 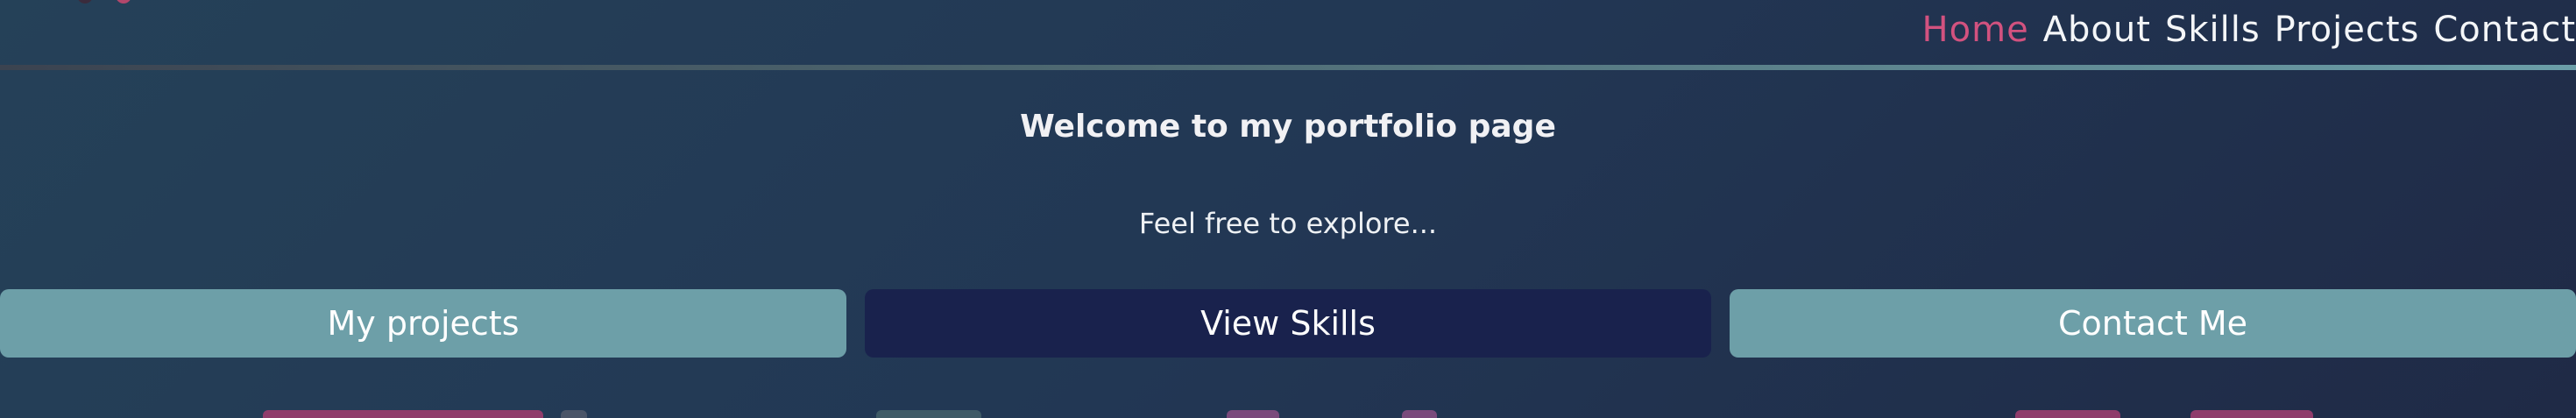 I want to click on page-title: Welcome to my portfolio page, so click(x=1288, y=127).